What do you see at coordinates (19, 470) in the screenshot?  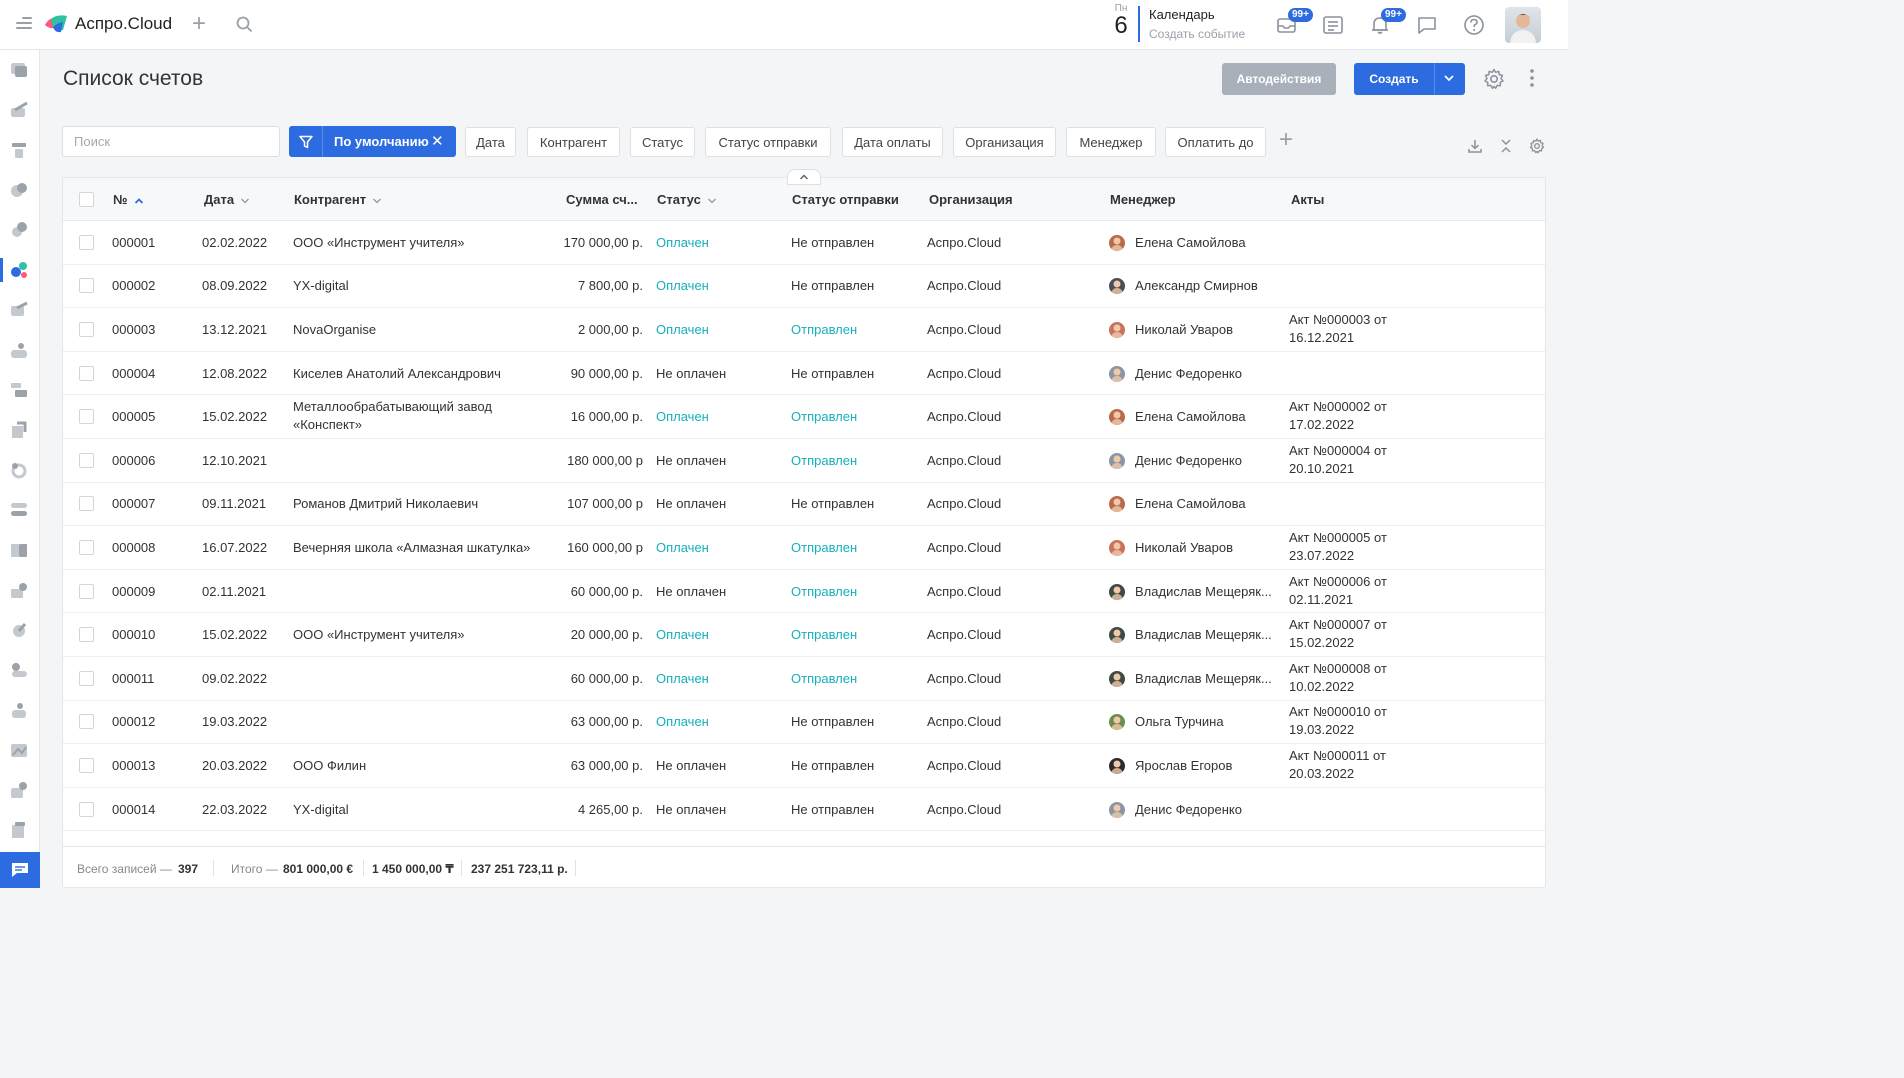 I see `sidebar-item-sync` at bounding box center [19, 470].